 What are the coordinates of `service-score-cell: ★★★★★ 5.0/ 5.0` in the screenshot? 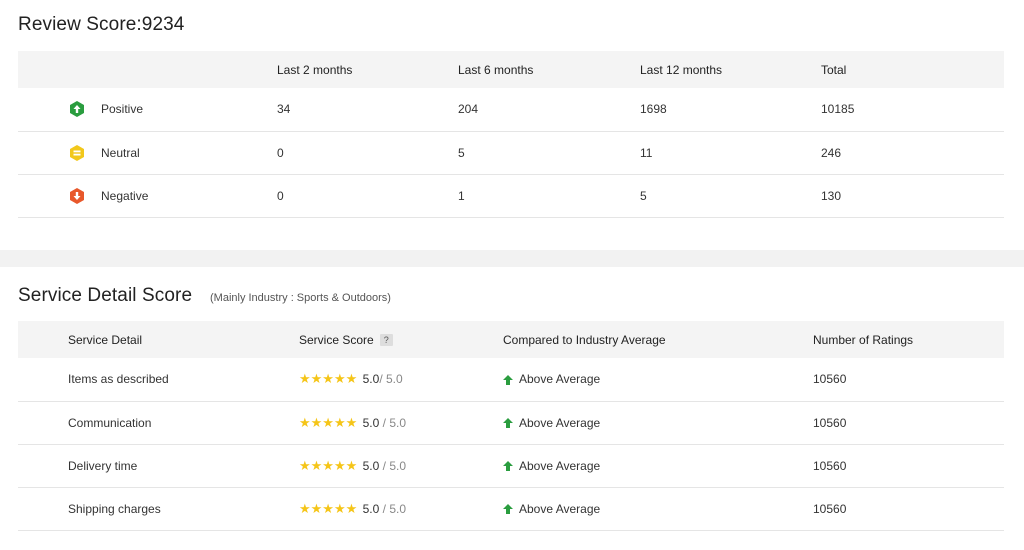 It's located at (401, 380).